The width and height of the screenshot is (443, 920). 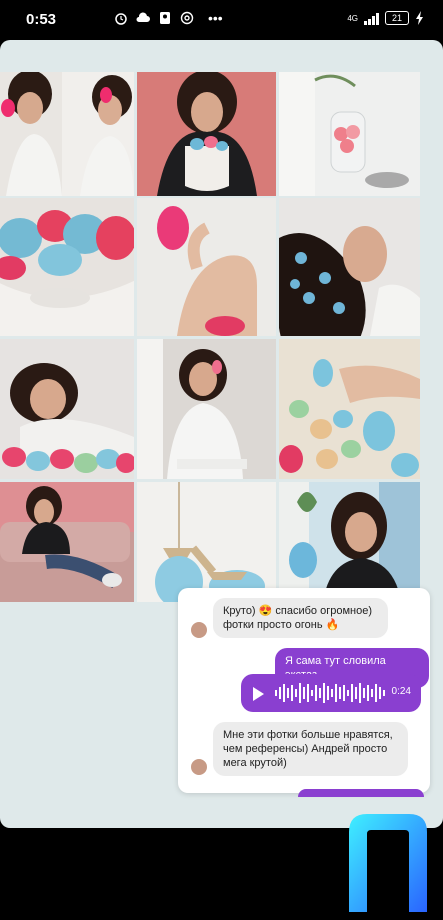 What do you see at coordinates (361, 793) in the screenshot?
I see `outgoing-message-partial` at bounding box center [361, 793].